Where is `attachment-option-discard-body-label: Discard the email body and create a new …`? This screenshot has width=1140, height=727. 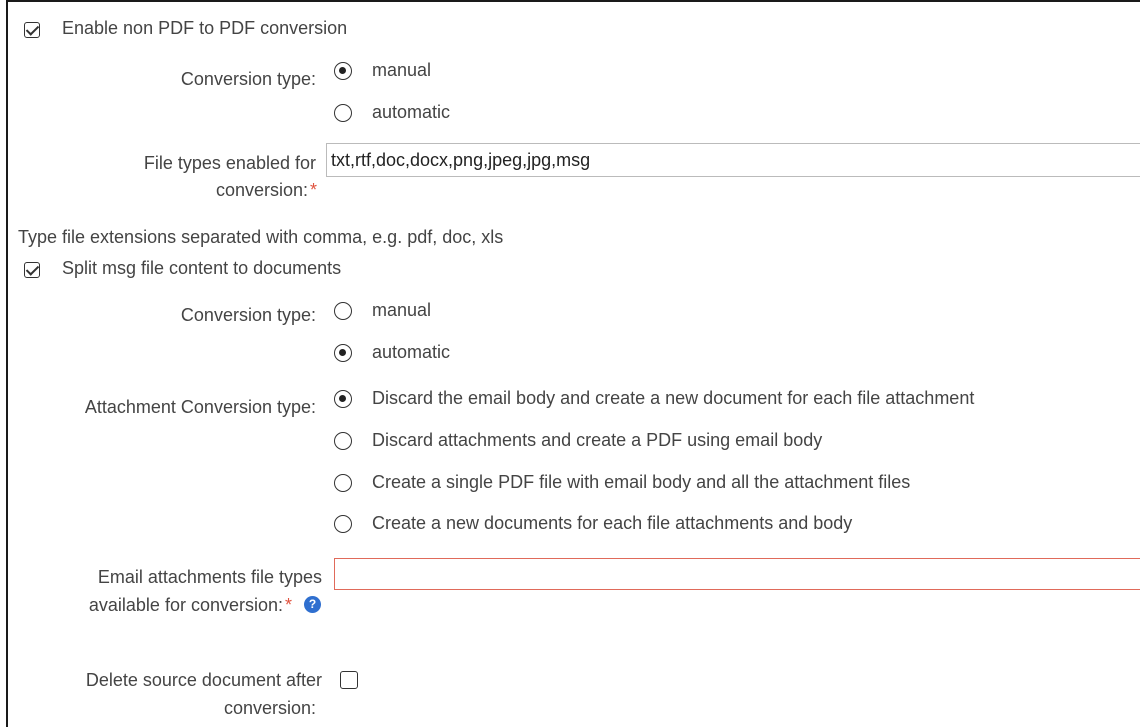
attachment-option-discard-body-label: Discard the email body and create a new … is located at coordinates (673, 398).